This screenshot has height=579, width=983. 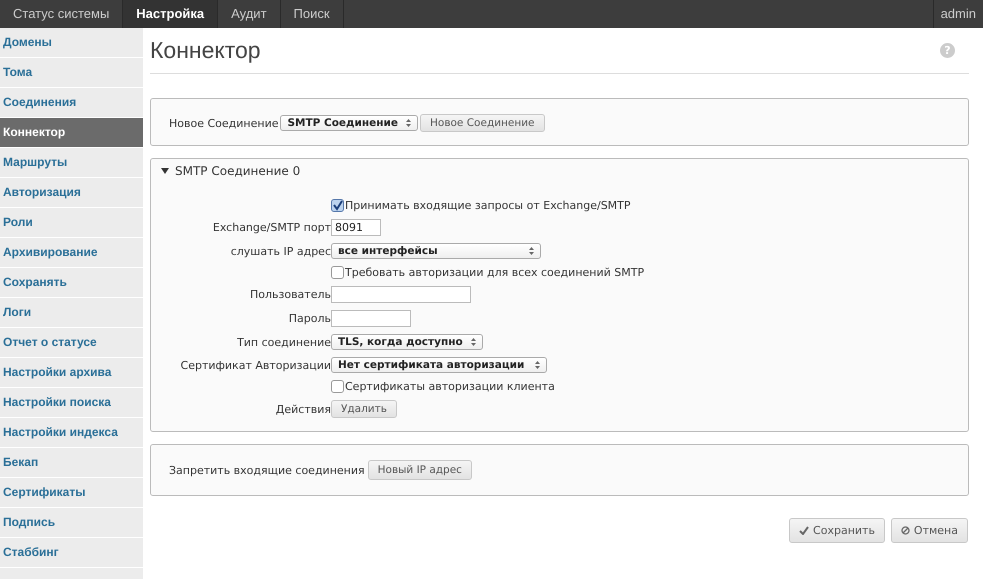 I want to click on sidebar-item: Настройки поиска, so click(x=71, y=403).